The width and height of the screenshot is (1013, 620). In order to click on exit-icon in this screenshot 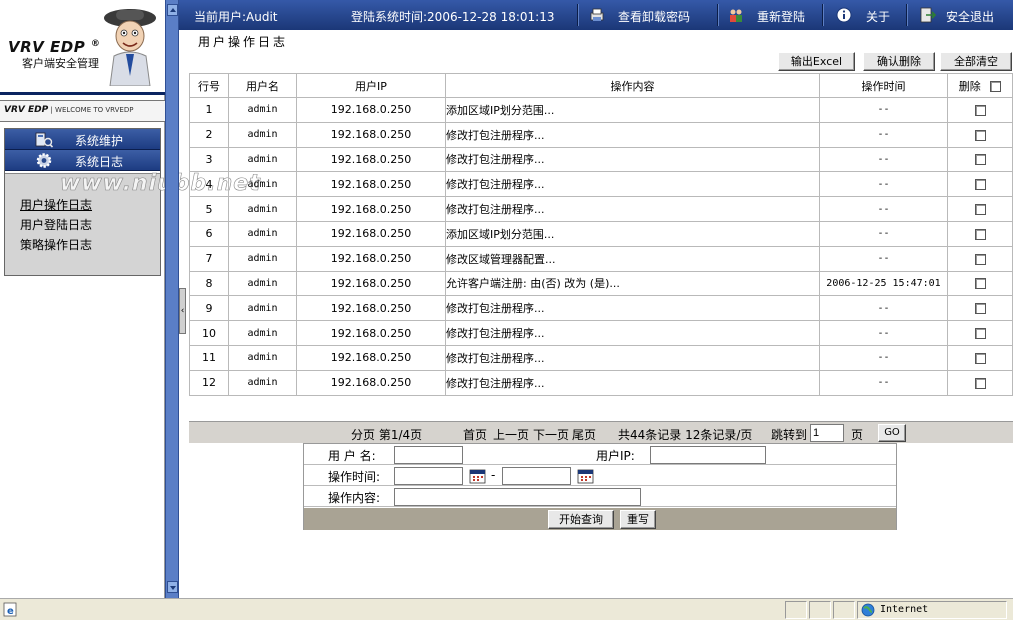, I will do `click(928, 15)`.